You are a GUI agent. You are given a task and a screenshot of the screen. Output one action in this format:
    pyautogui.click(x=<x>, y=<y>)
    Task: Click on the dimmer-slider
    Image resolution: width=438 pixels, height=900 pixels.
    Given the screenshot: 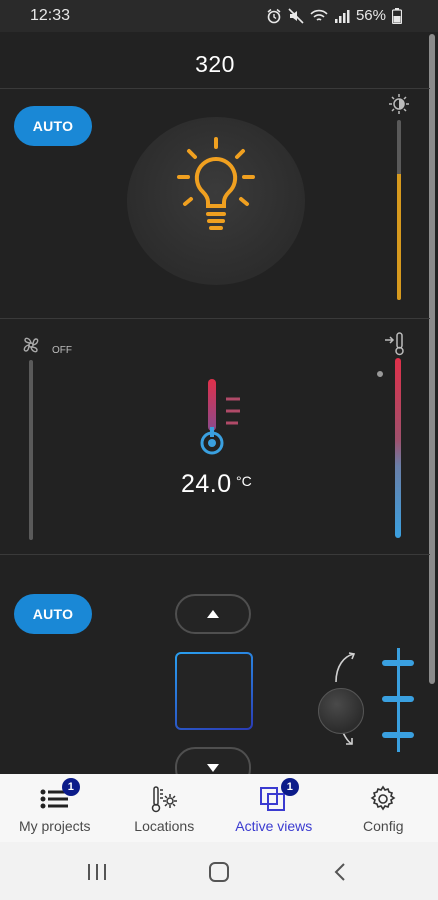 What is the action you would take?
    pyautogui.click(x=399, y=210)
    